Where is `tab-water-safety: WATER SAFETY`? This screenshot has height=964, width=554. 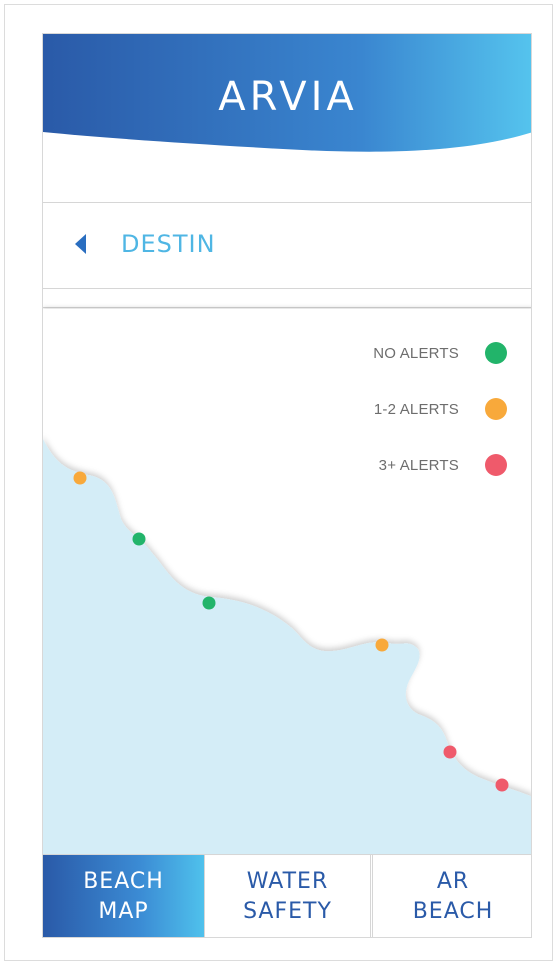 tab-water-safety: WATER SAFETY is located at coordinates (287, 896).